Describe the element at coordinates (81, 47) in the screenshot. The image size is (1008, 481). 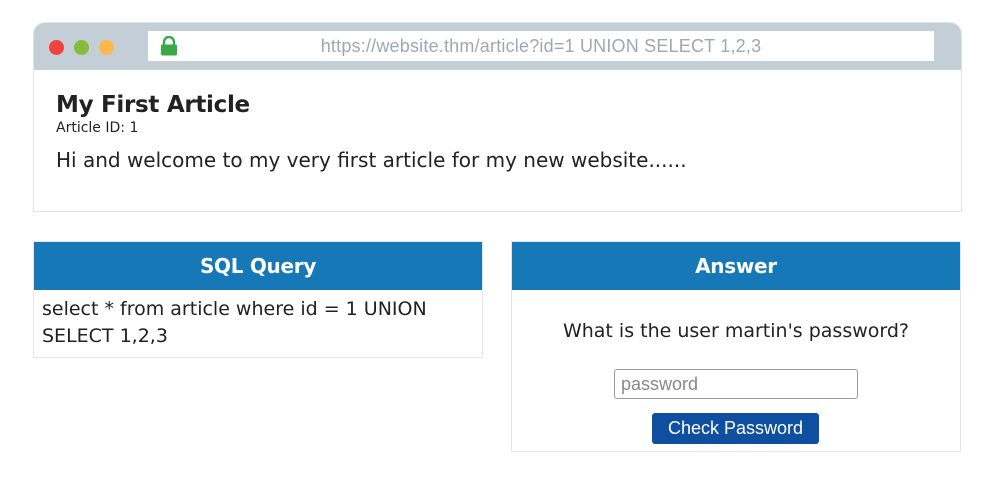
I see `minimize-window-dot` at that location.